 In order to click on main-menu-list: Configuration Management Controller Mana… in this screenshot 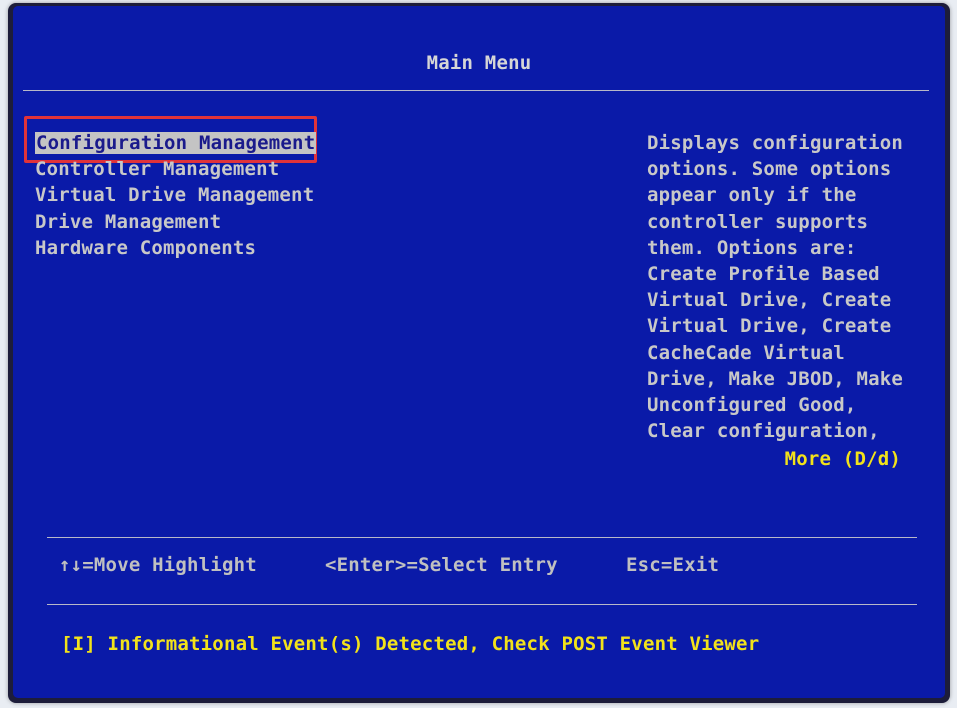, I will do `click(176, 195)`.